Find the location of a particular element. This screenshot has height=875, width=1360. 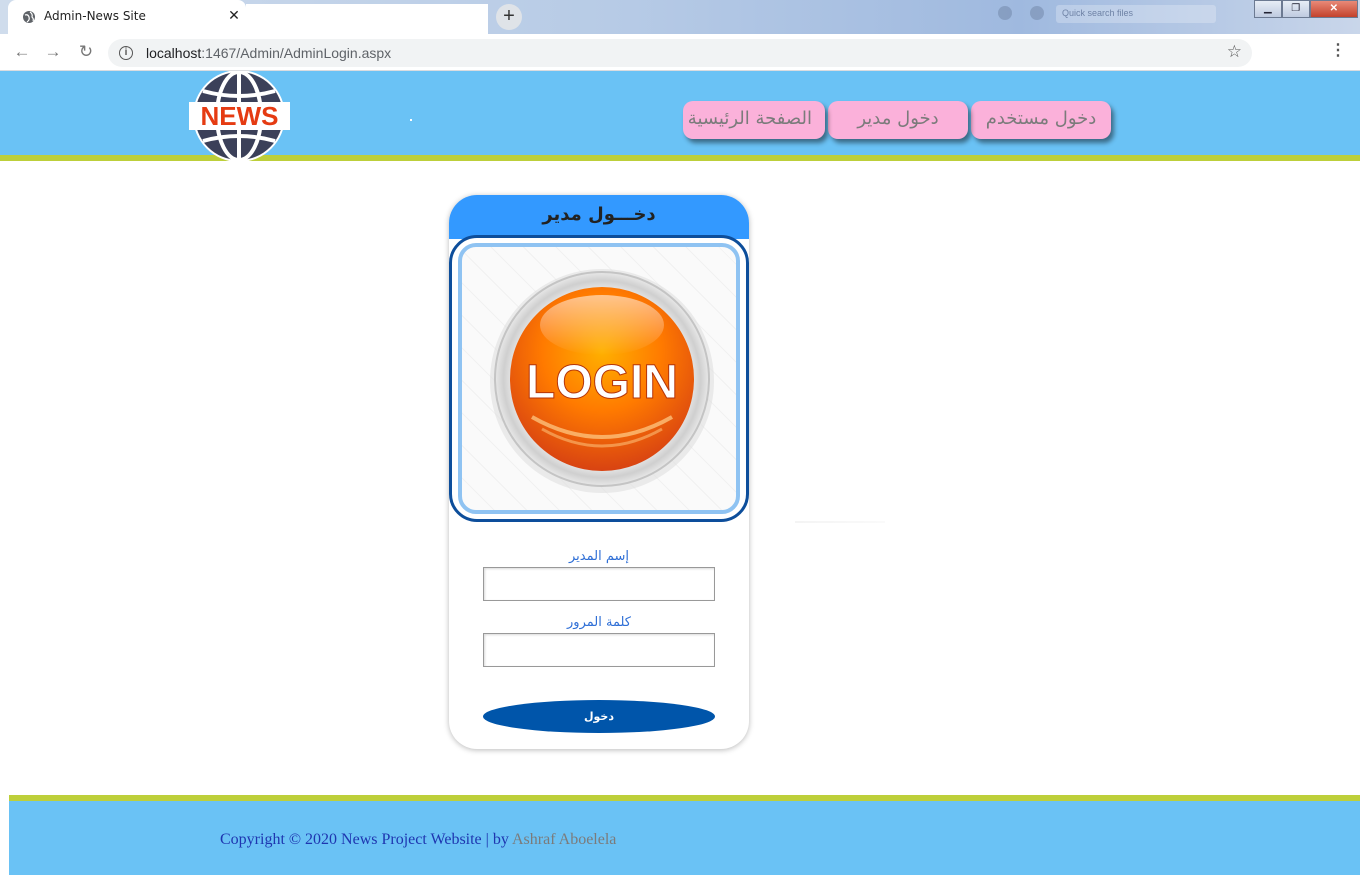

url-path: :1467/Admin/AdminLogin.aspx is located at coordinates (296, 53).